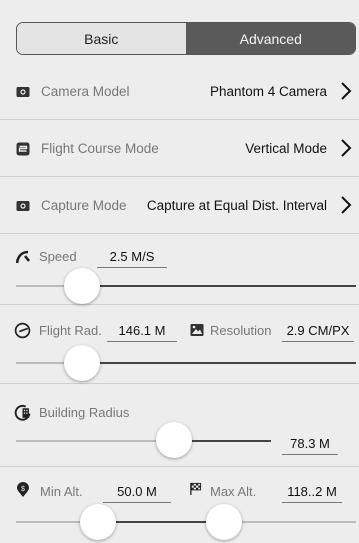 This screenshot has height=543, width=359. Describe the element at coordinates (312, 493) in the screenshot. I see `max-alt-value: 118..2 M` at that location.